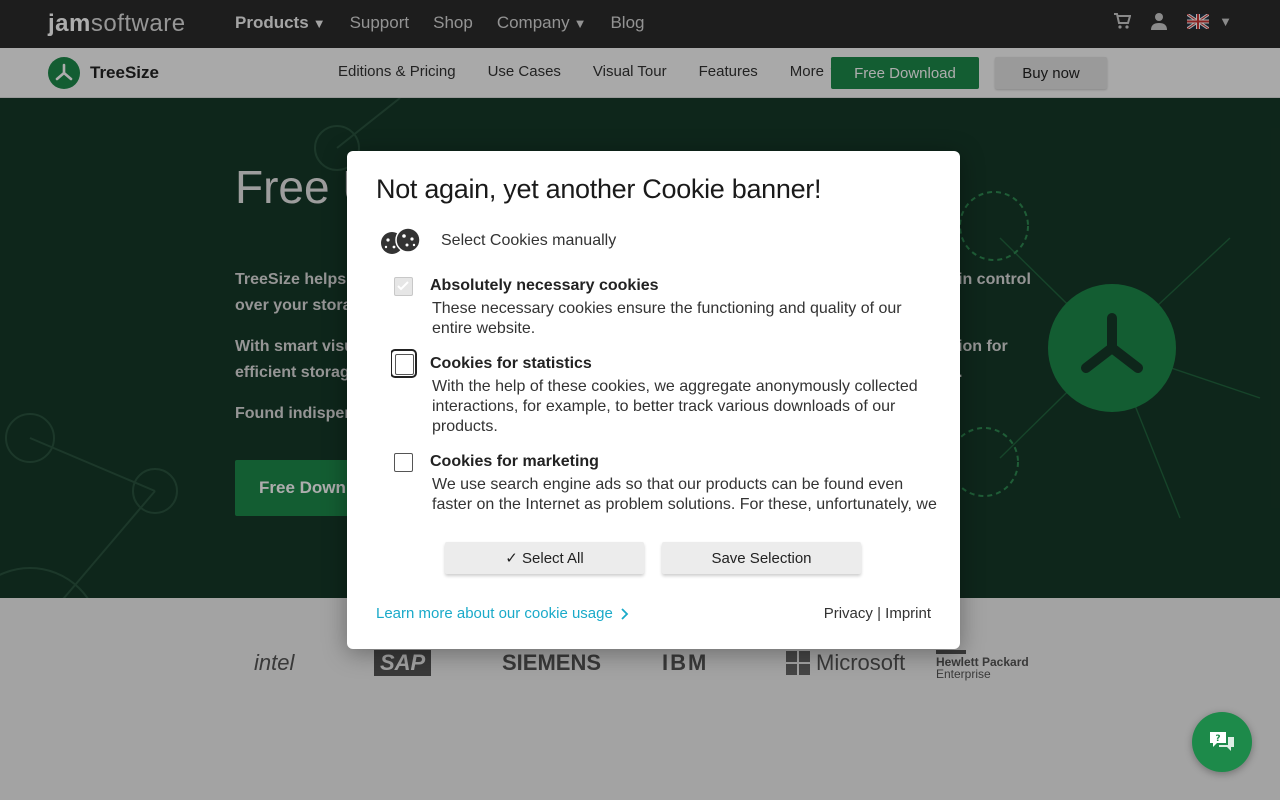 This screenshot has height=800, width=1280. Describe the element at coordinates (761, 558) in the screenshot. I see `save-selection-button: Save Selection` at that location.